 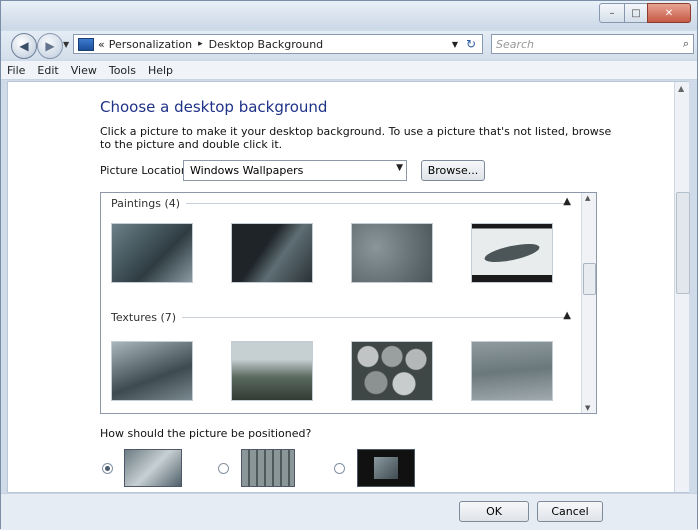 I want to click on search-input: Search ⌕, so click(x=592, y=44).